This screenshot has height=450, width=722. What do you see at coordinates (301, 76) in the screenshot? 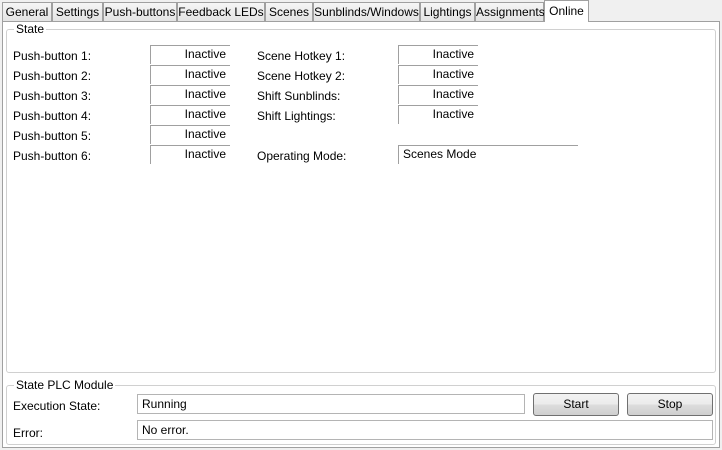
I see `scene-hotkey-2-label: Scene Hotkey 2:` at bounding box center [301, 76].